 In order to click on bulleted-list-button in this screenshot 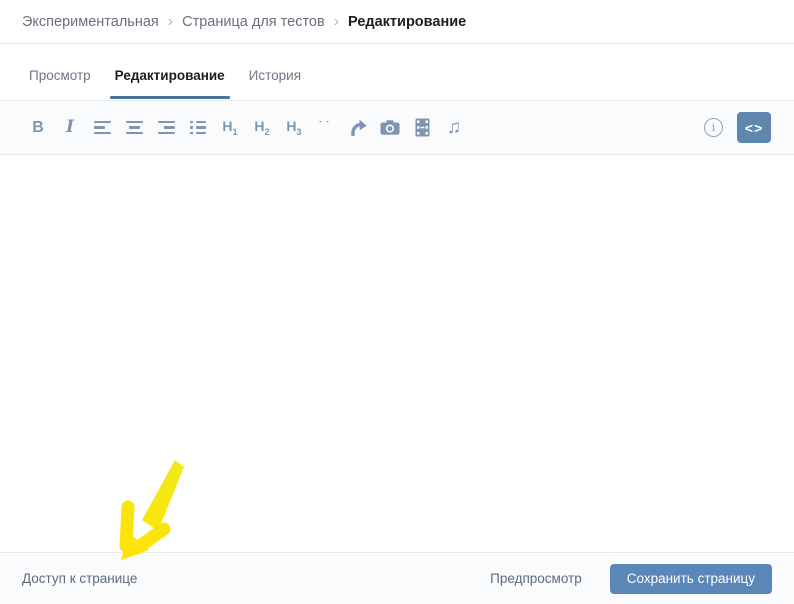, I will do `click(198, 128)`.